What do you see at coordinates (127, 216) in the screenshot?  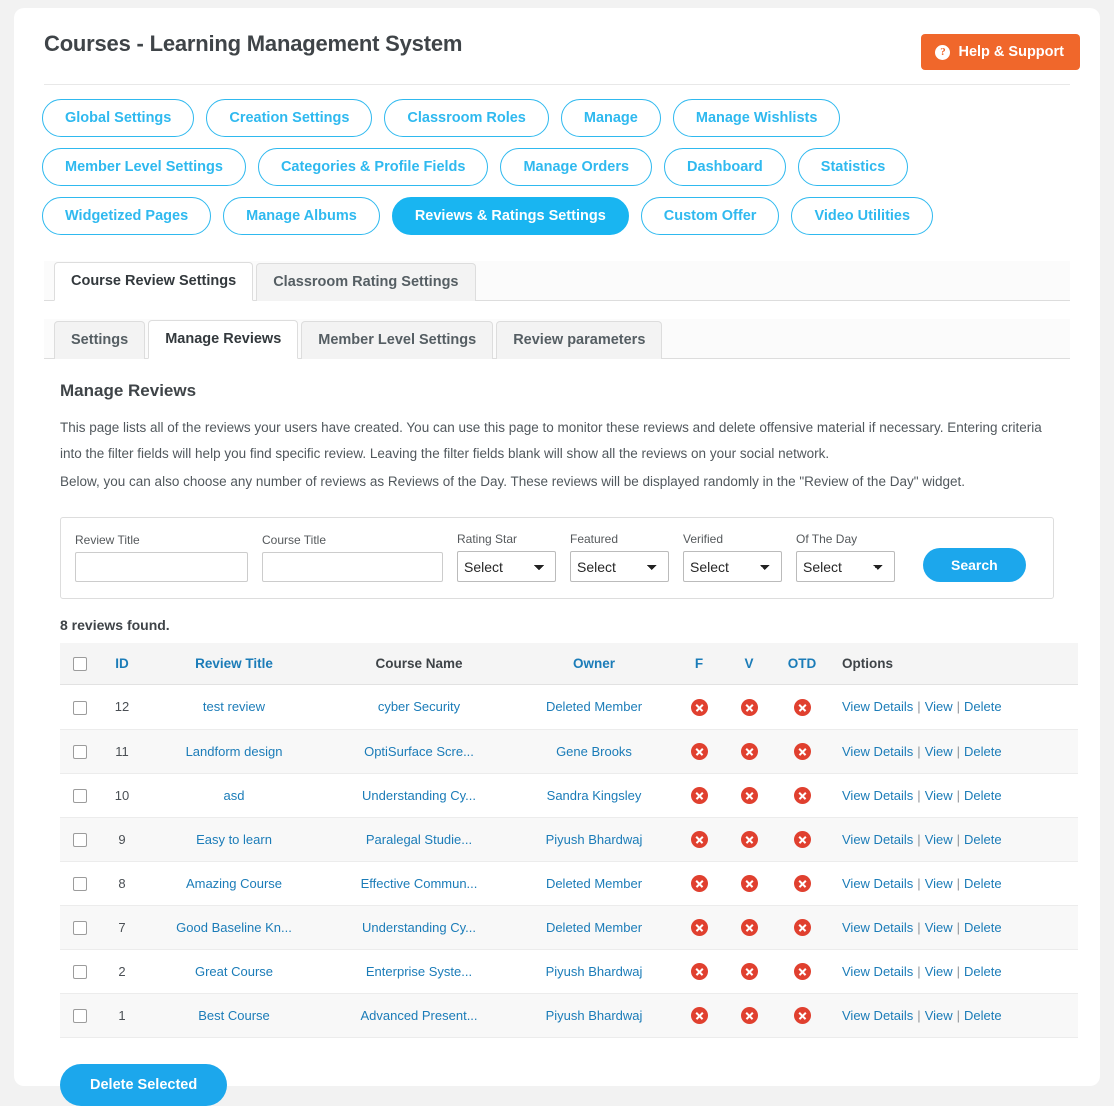 I see `nav-pill-widgetized-pages: Widgetized Pages` at bounding box center [127, 216].